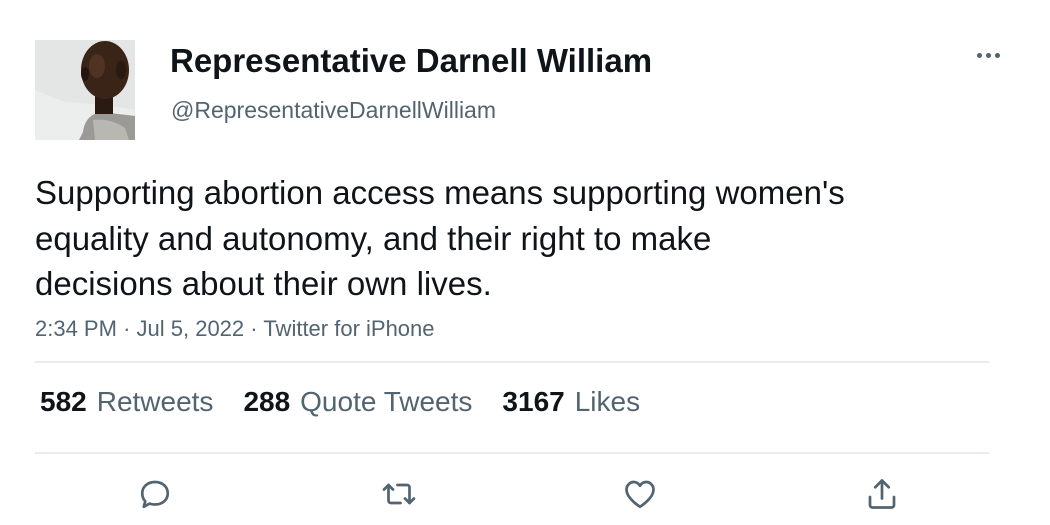 This screenshot has height=525, width=1050. I want to click on likes-label: Likes, so click(607, 401).